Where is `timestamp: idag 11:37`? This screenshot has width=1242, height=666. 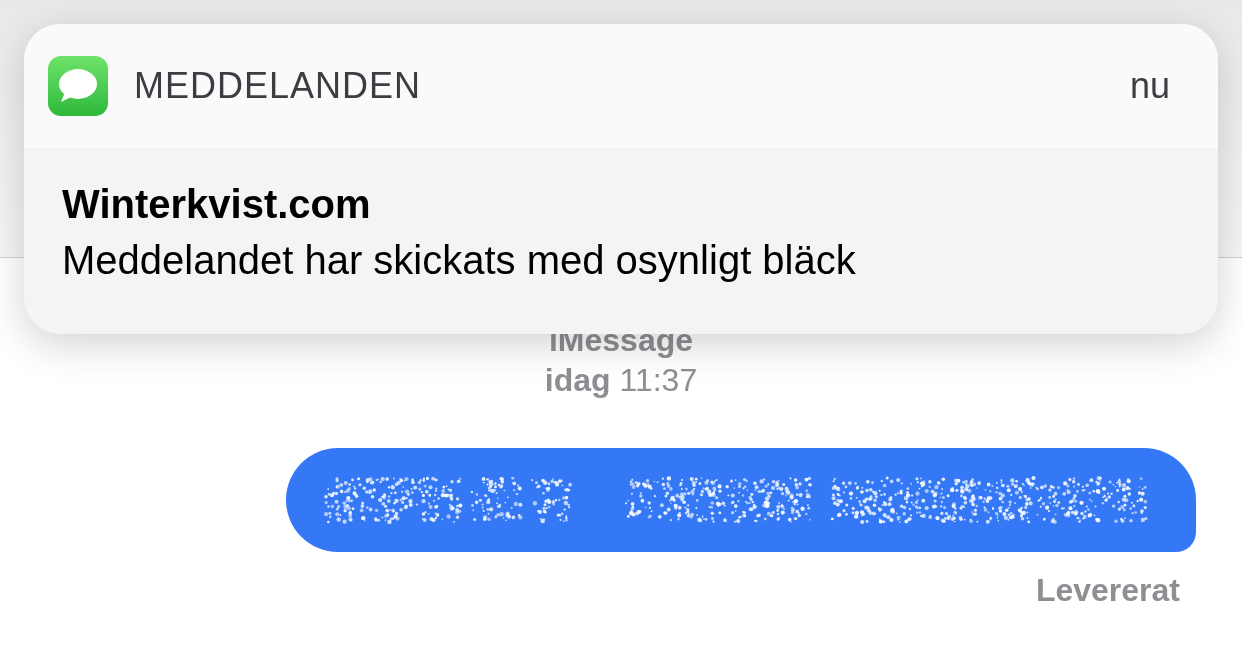 timestamp: idag 11:37 is located at coordinates (621, 380).